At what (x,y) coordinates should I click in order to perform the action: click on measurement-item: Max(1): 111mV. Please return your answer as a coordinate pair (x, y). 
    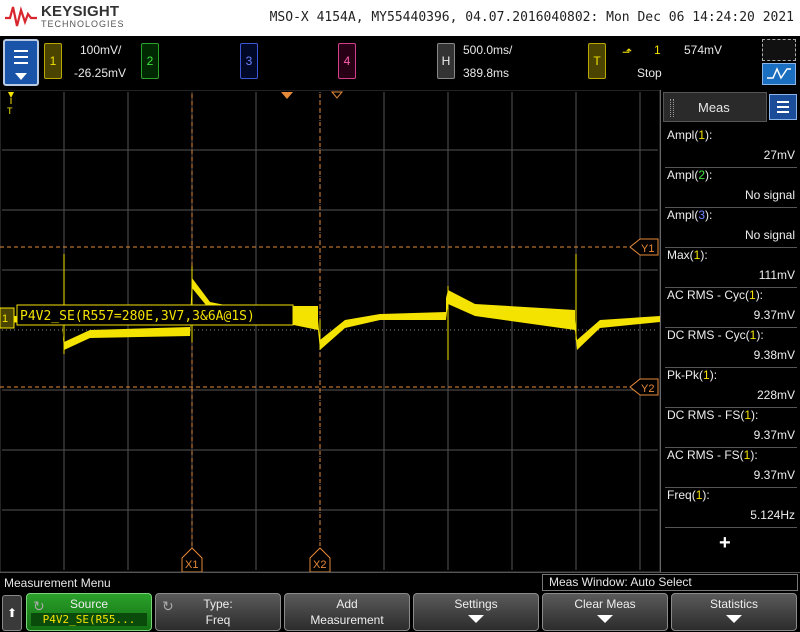
    Looking at the image, I should click on (731, 268).